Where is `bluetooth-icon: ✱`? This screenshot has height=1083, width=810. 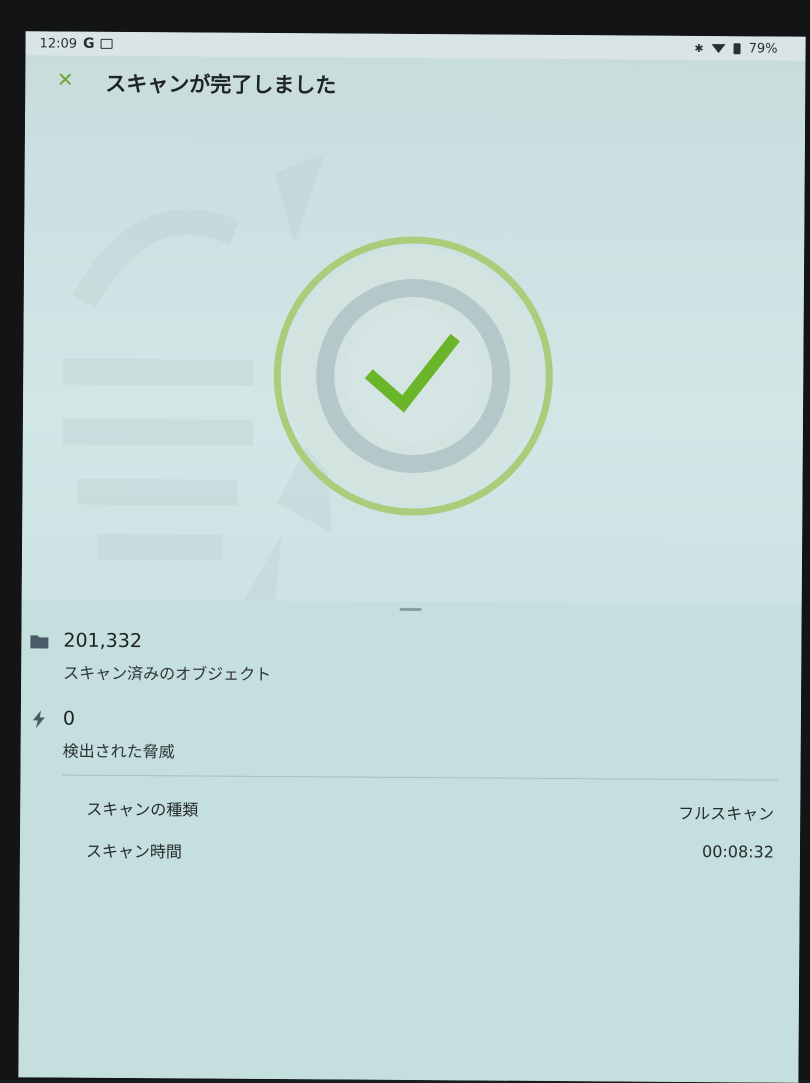
bluetooth-icon: ✱ is located at coordinates (699, 48).